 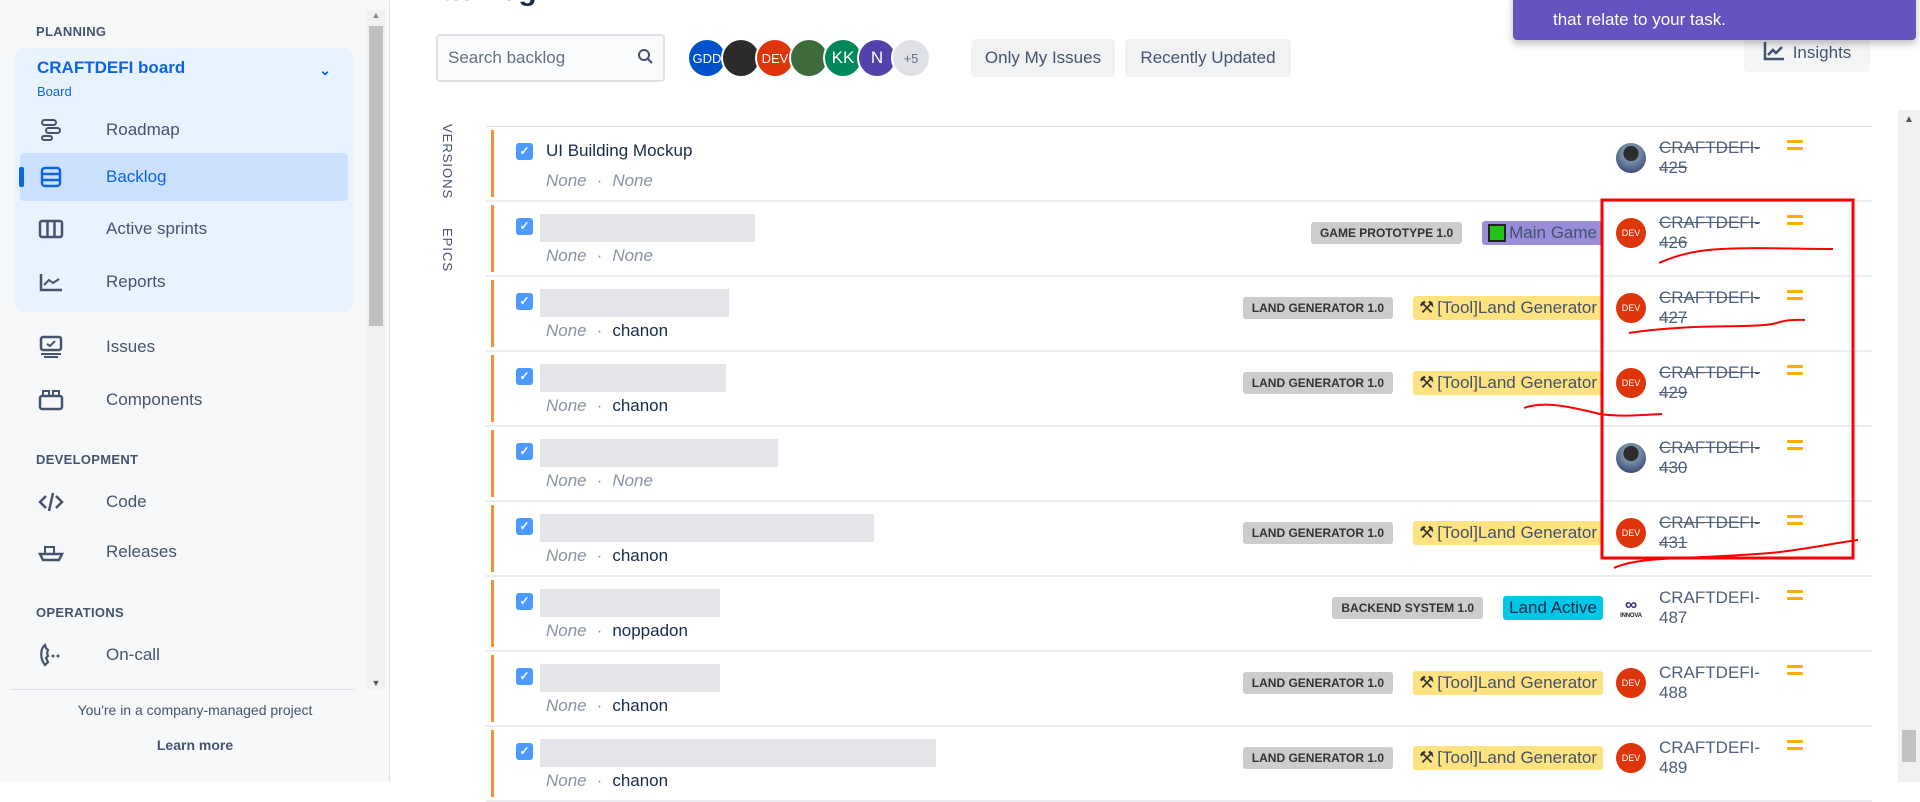 I want to click on scroll-down-arrow-icon: ▼, so click(x=376, y=683).